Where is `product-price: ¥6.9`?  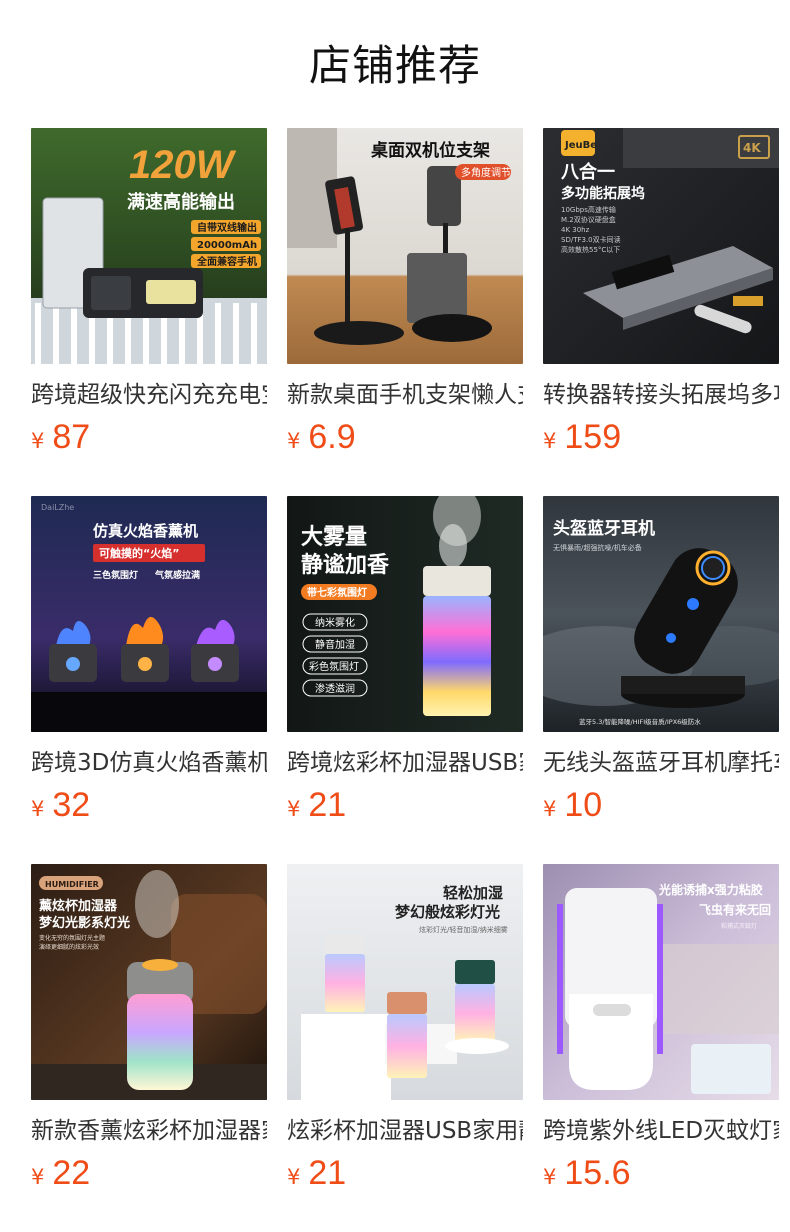 product-price: ¥6.9 is located at coordinates (321, 439).